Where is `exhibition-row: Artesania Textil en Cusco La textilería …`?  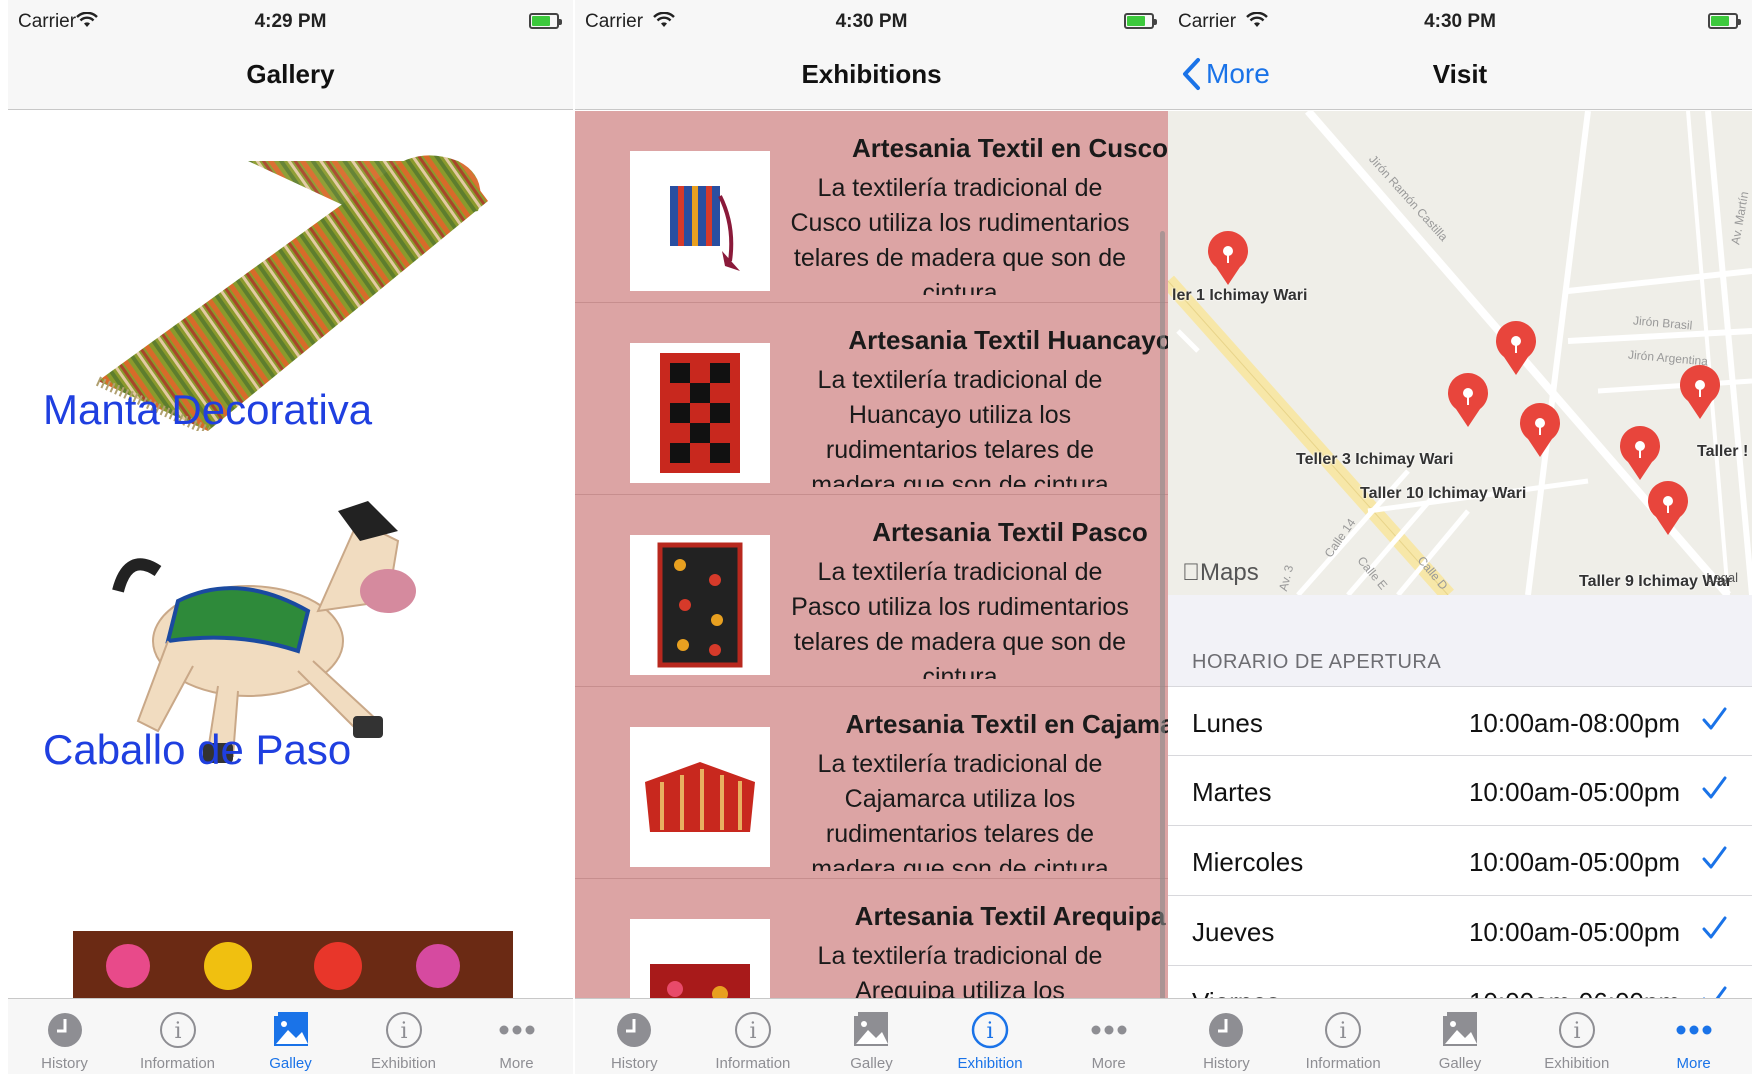 exhibition-row: Artesania Textil en Cusco La textilería … is located at coordinates (871, 207).